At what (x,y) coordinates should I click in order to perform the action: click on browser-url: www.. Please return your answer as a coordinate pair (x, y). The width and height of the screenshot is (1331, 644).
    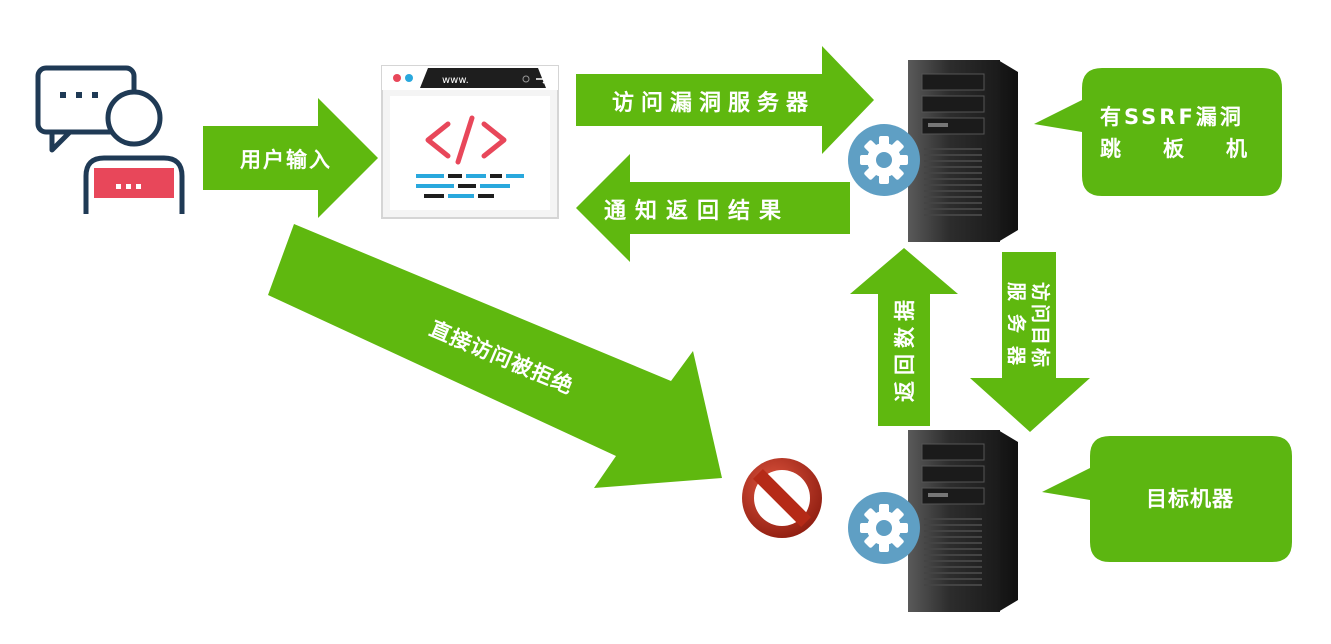
    Looking at the image, I should click on (455, 80).